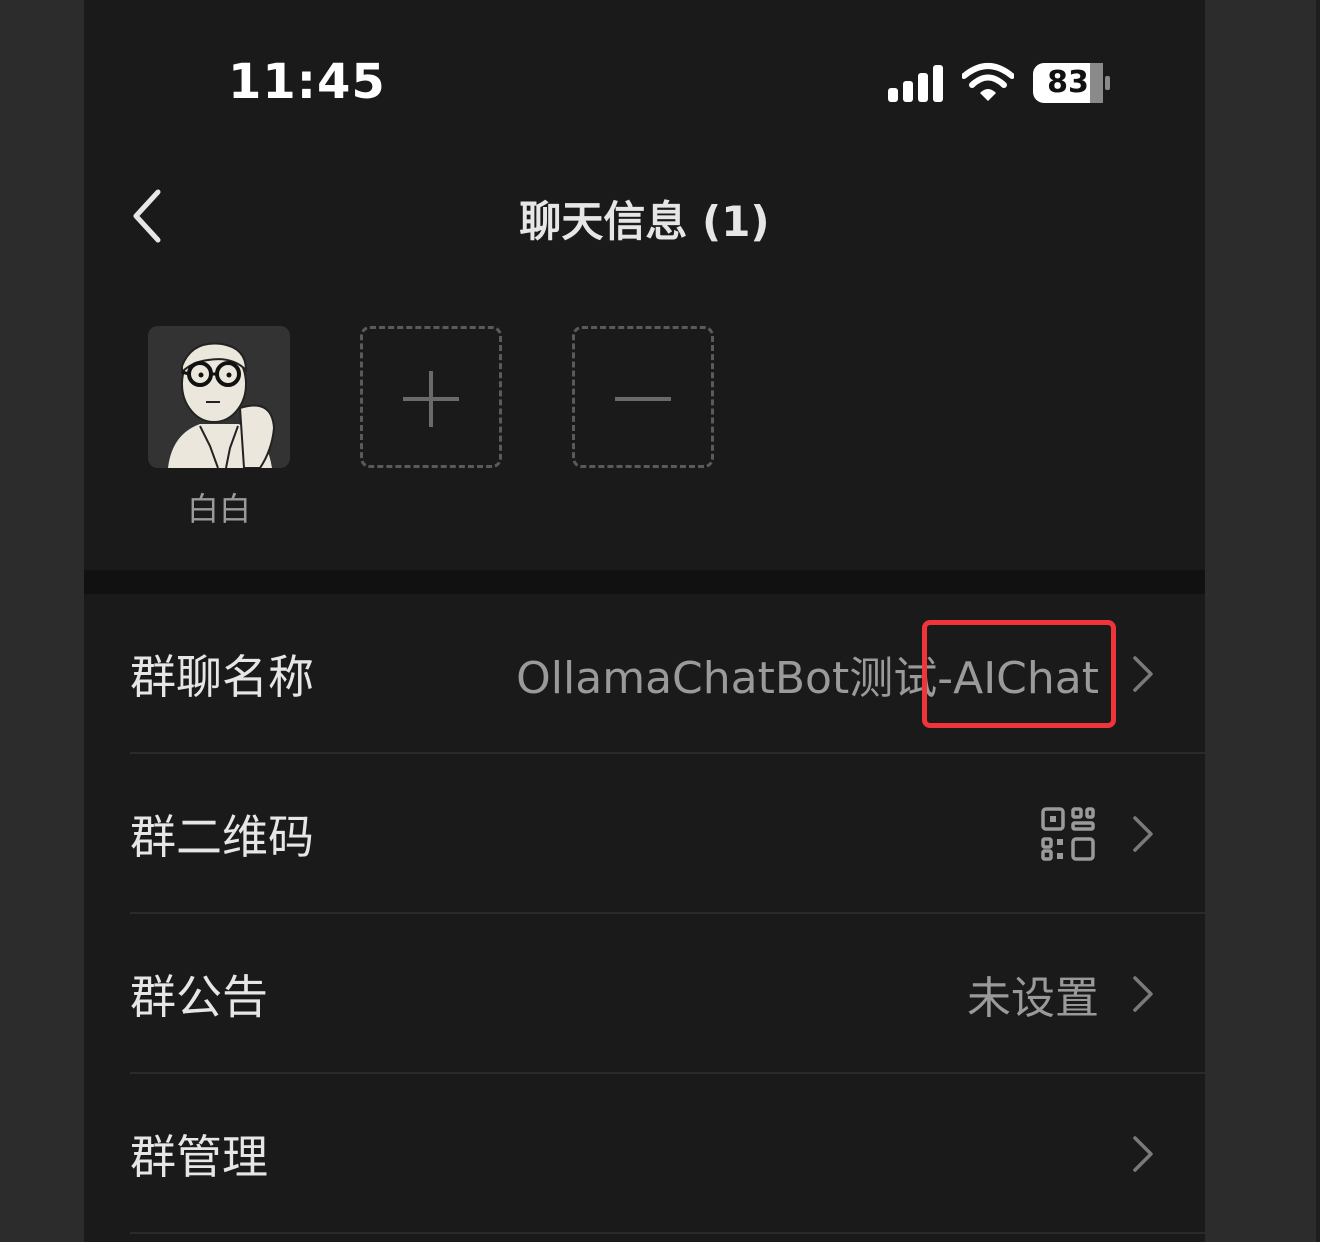 The image size is (1320, 1242). I want to click on plus-icon, so click(431, 399).